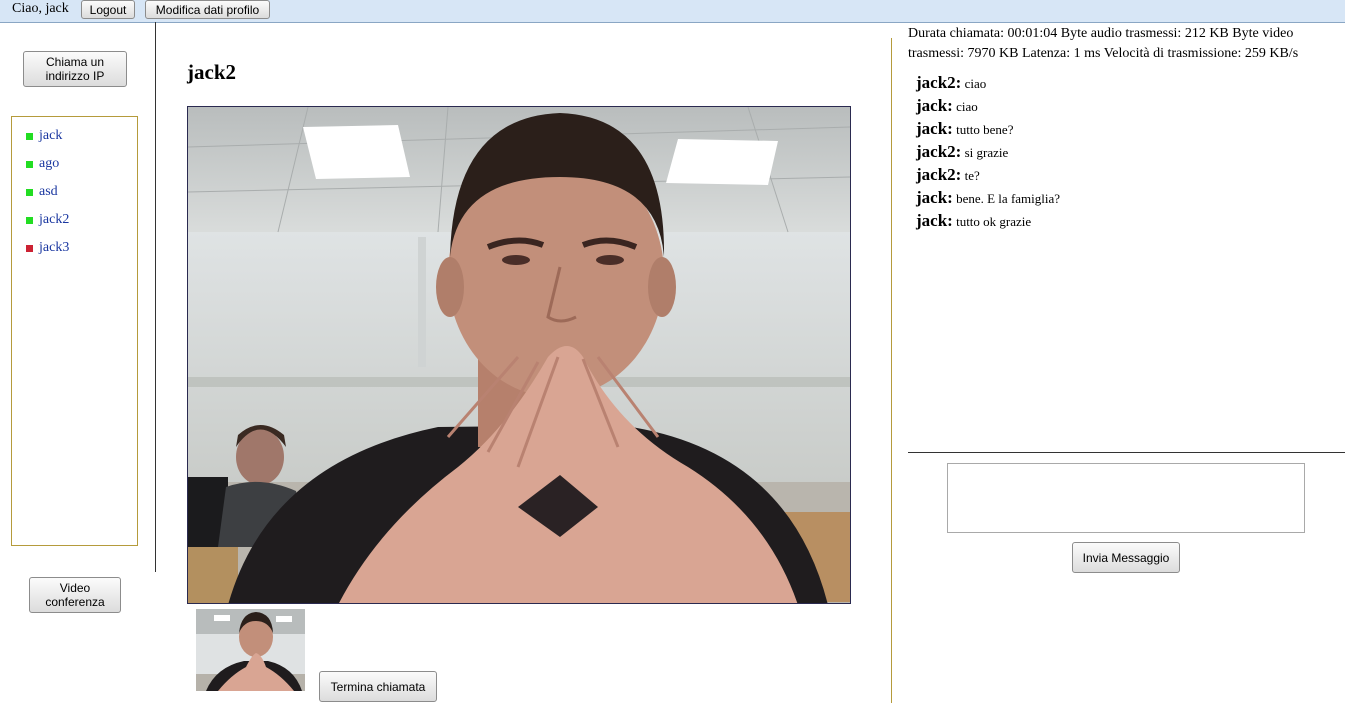 Image resolution: width=1345 pixels, height=703 pixels. I want to click on chat-text: tutto ok grazie, so click(994, 221).